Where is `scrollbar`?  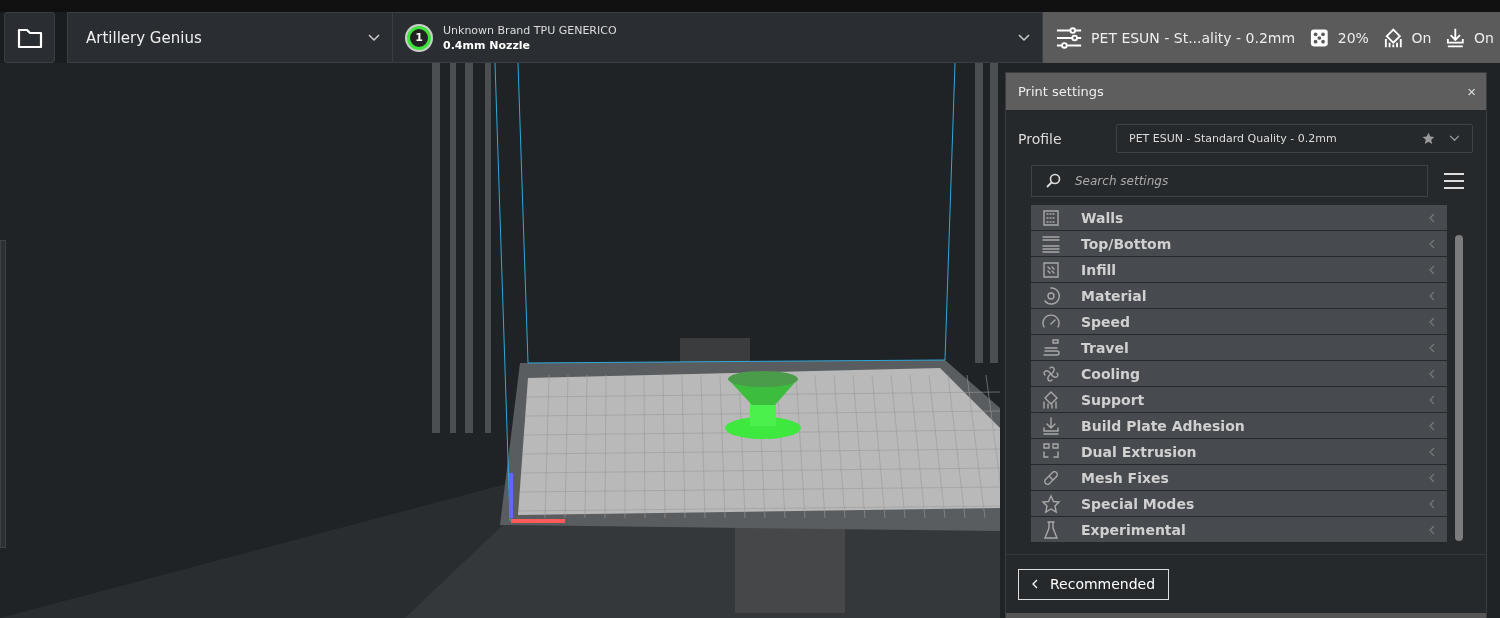 scrollbar is located at coordinates (1459, 388).